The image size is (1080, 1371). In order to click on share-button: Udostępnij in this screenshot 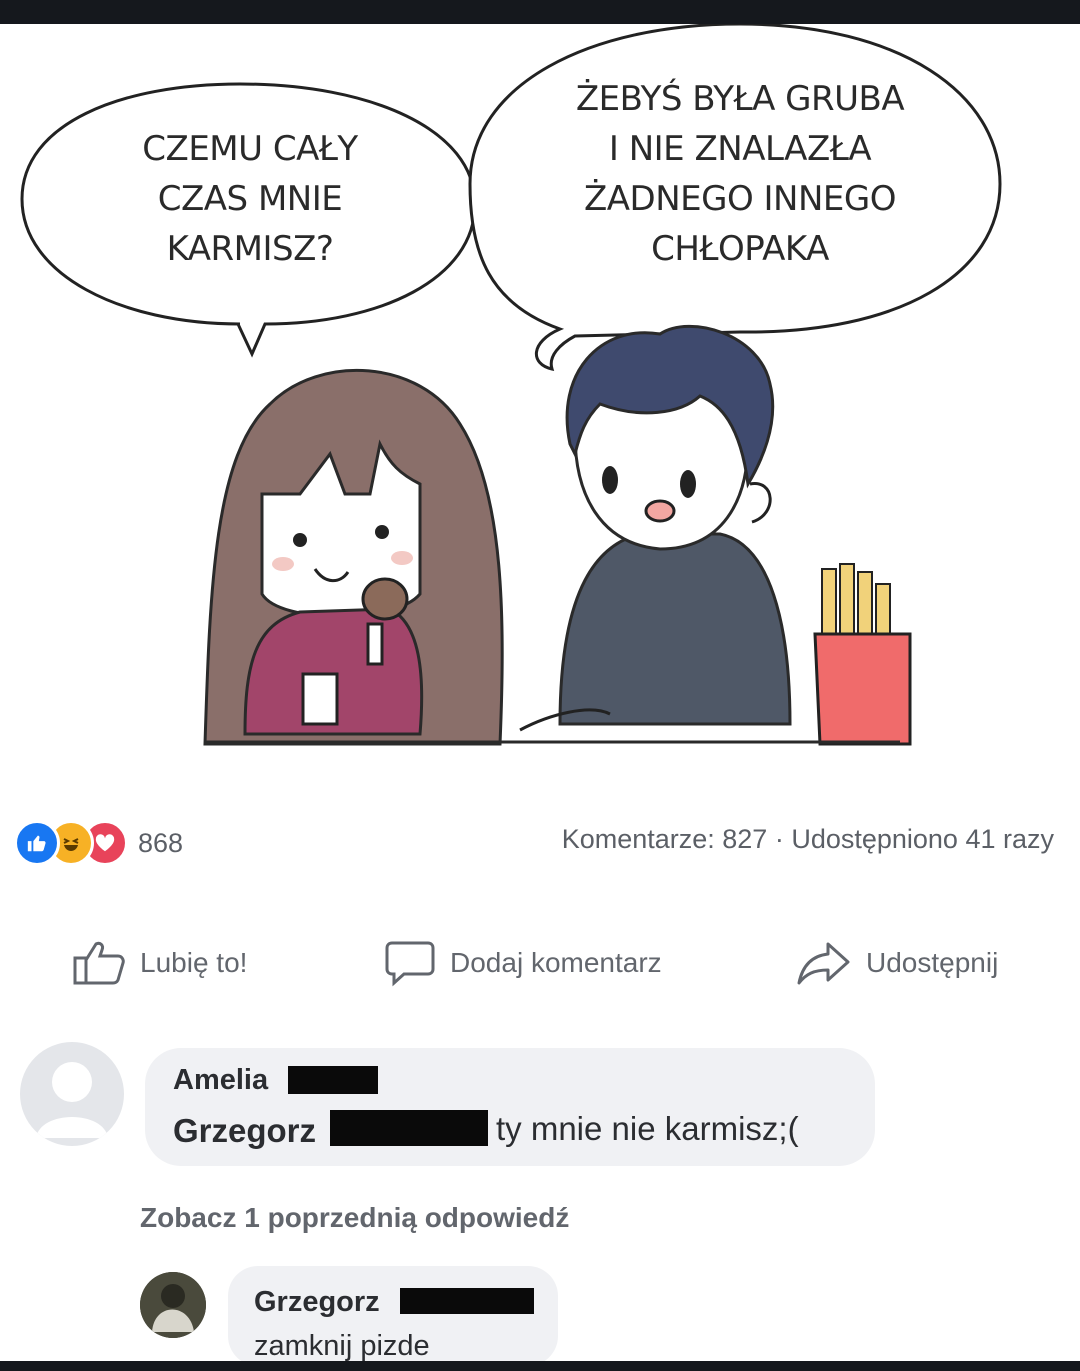, I will do `click(897, 963)`.